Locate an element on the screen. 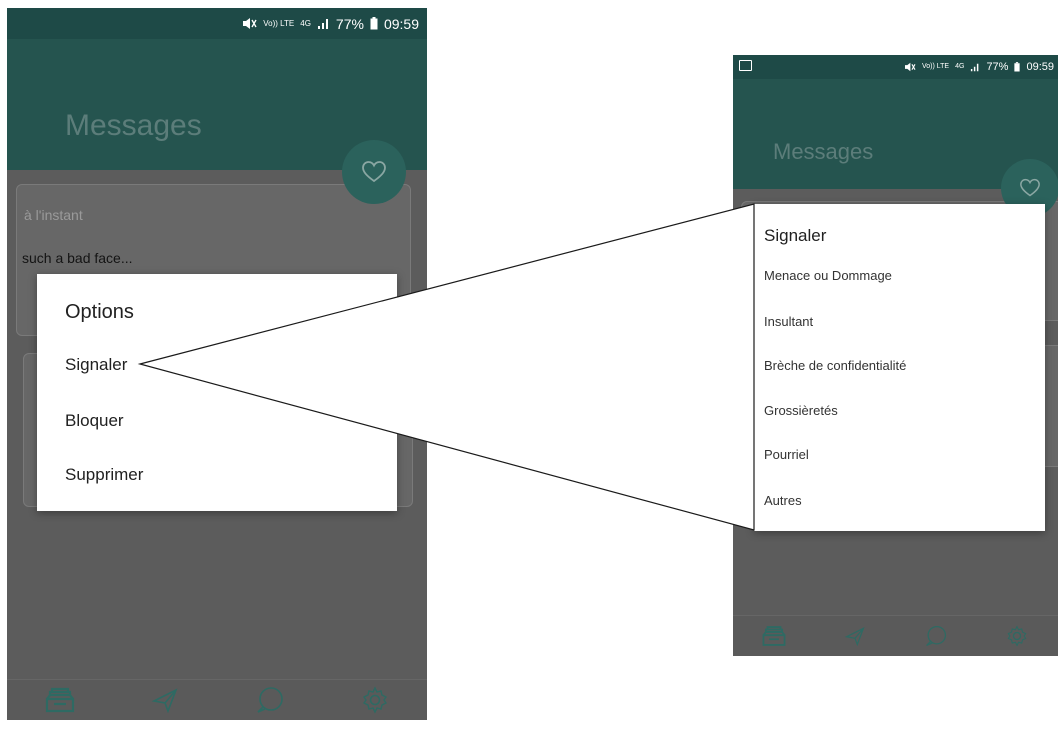  dialog-title: Signaler is located at coordinates (795, 235).